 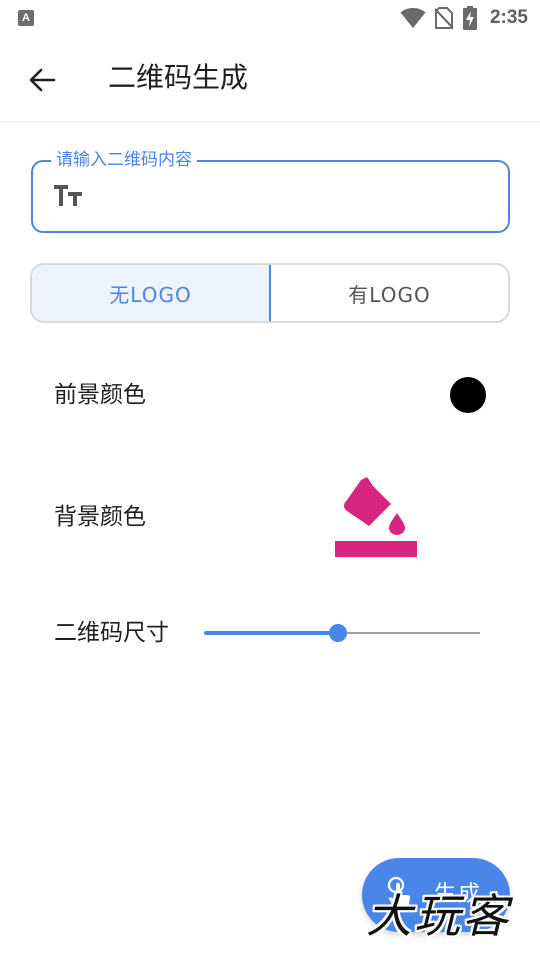 I want to click on watermark-logo: 大玩客, so click(x=438, y=916).